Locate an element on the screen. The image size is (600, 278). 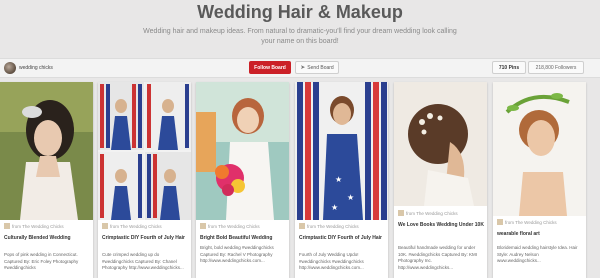
board-title: Wedding Hair & Makeup is located at coordinates (300, 12).